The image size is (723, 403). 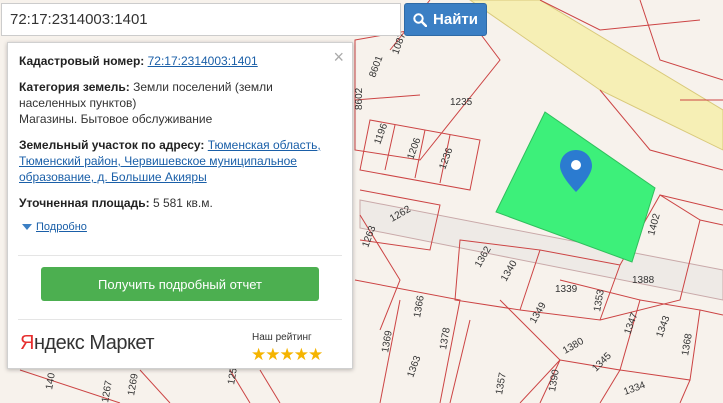 I want to click on rating-stars: ★★★★★, so click(x=287, y=354).